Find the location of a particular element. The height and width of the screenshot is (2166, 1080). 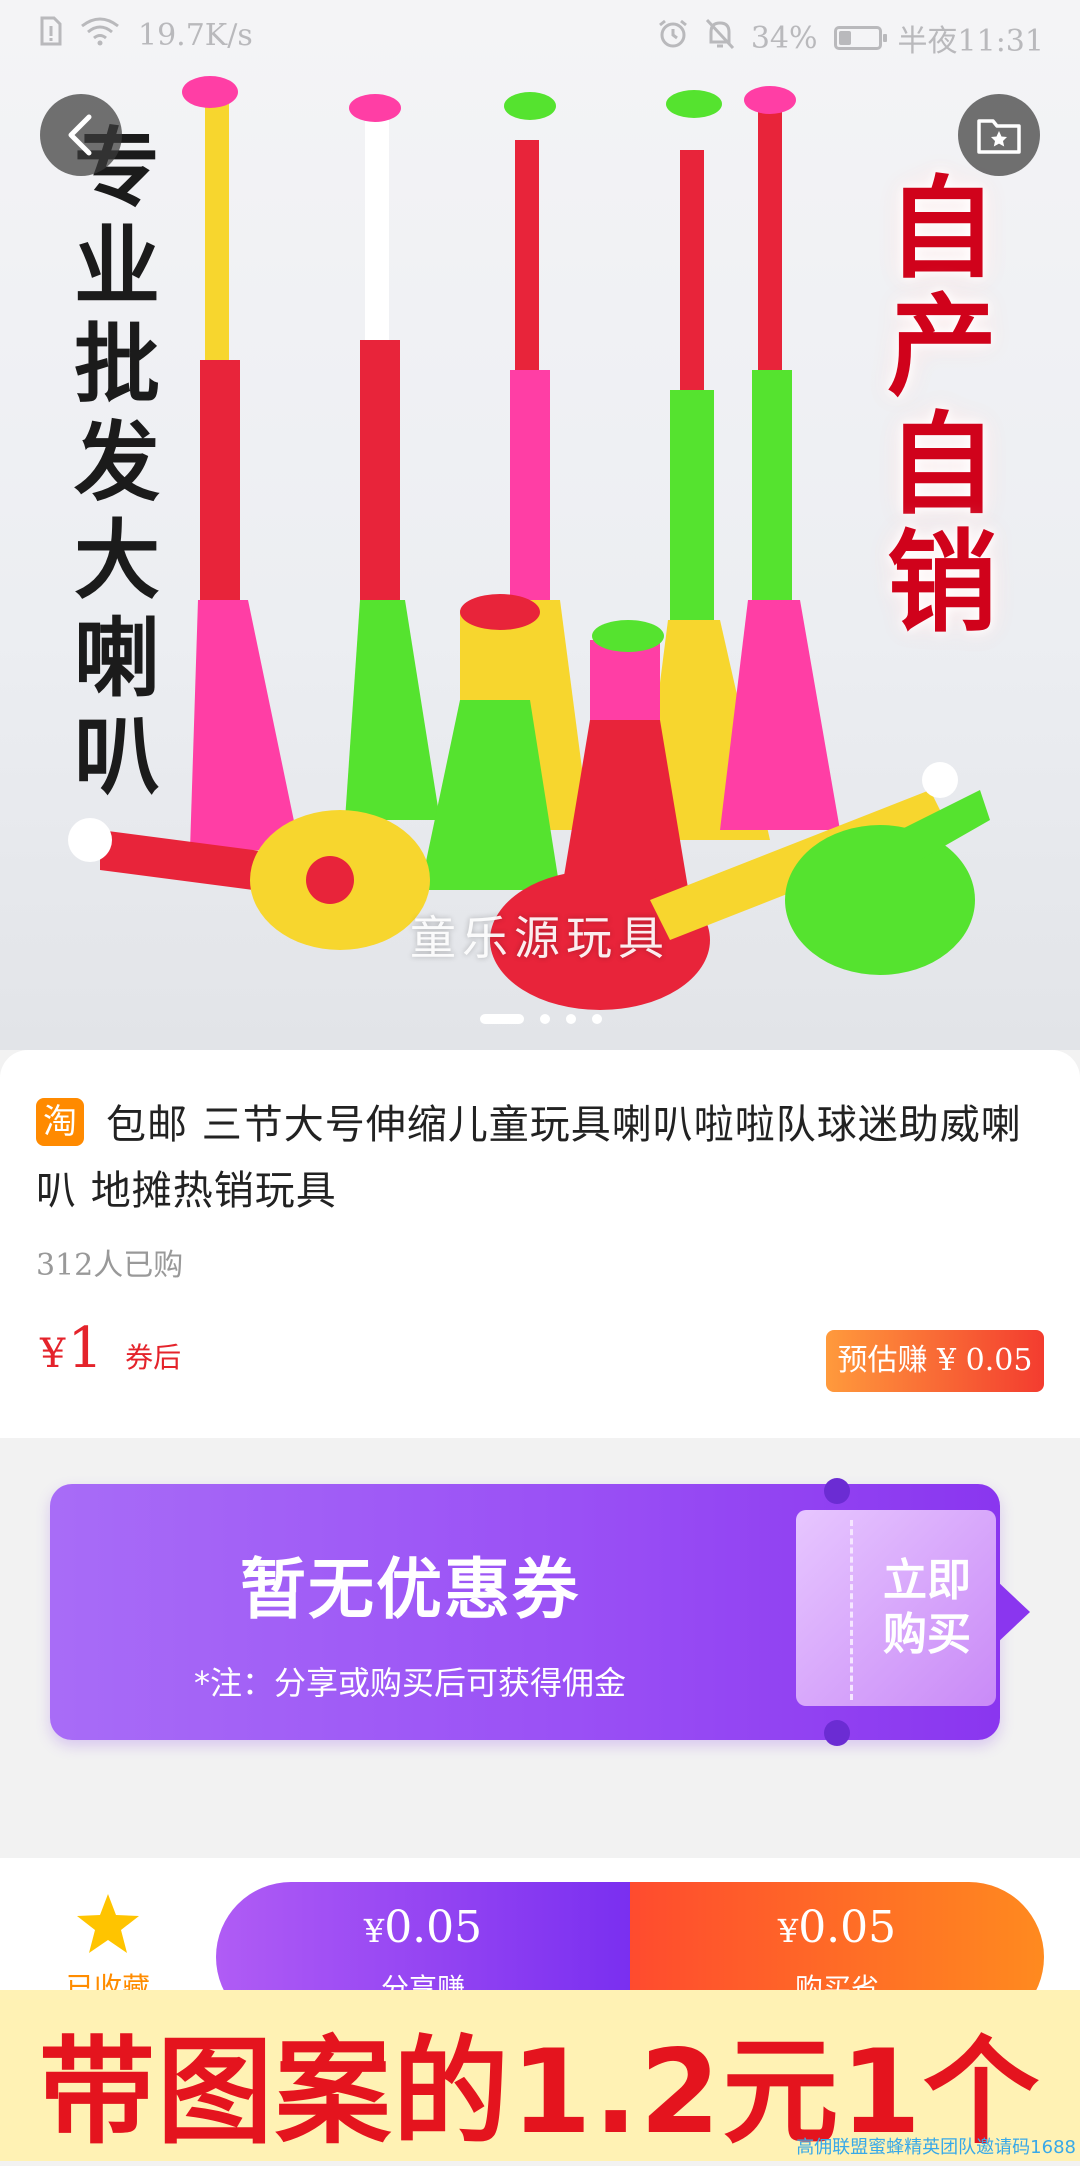

product-title: 包邮 三节大号伸缩儿童玩具喇叭啦啦队球迷助威喇叭 地摊热销玩具 is located at coordinates (529, 1158).